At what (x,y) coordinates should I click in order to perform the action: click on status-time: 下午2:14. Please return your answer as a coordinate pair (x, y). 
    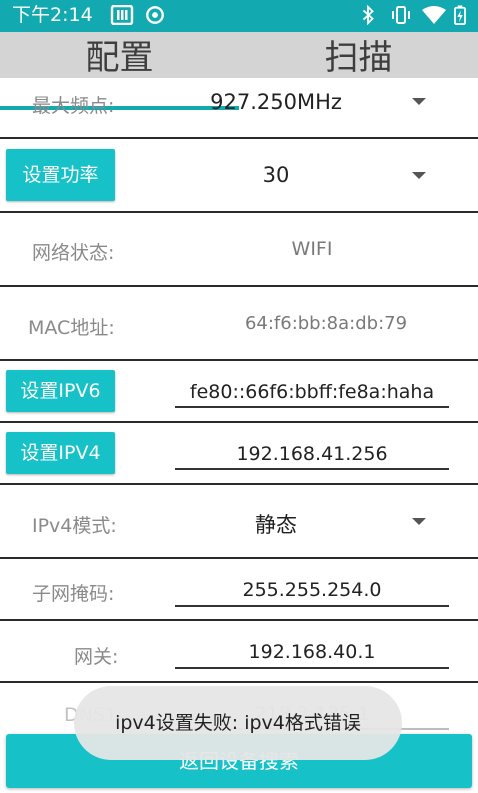
    Looking at the image, I should click on (52, 15).